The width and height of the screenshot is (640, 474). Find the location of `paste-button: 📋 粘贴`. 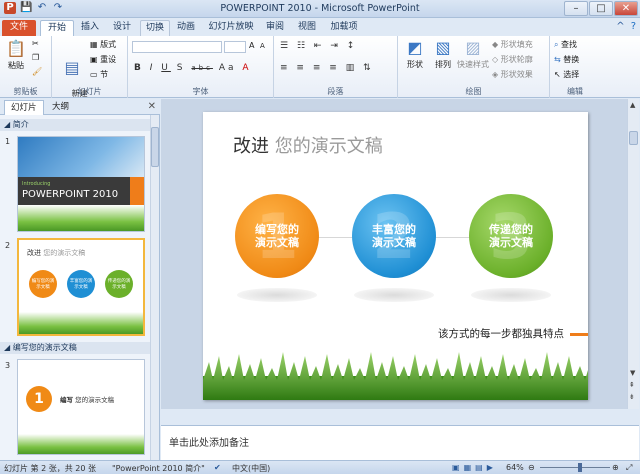

paste-button: 📋 粘贴 is located at coordinates (16, 55).